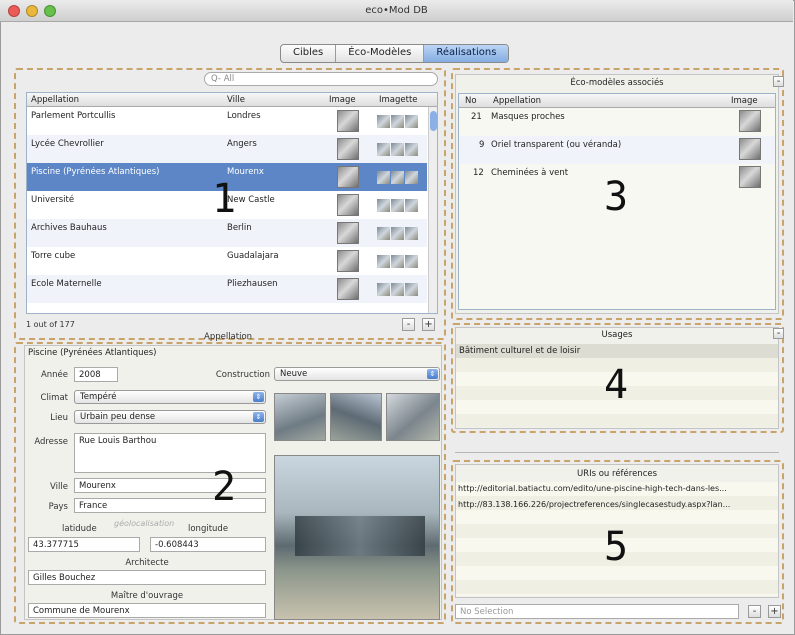  I want to click on search-field: Q- All, so click(321, 79).